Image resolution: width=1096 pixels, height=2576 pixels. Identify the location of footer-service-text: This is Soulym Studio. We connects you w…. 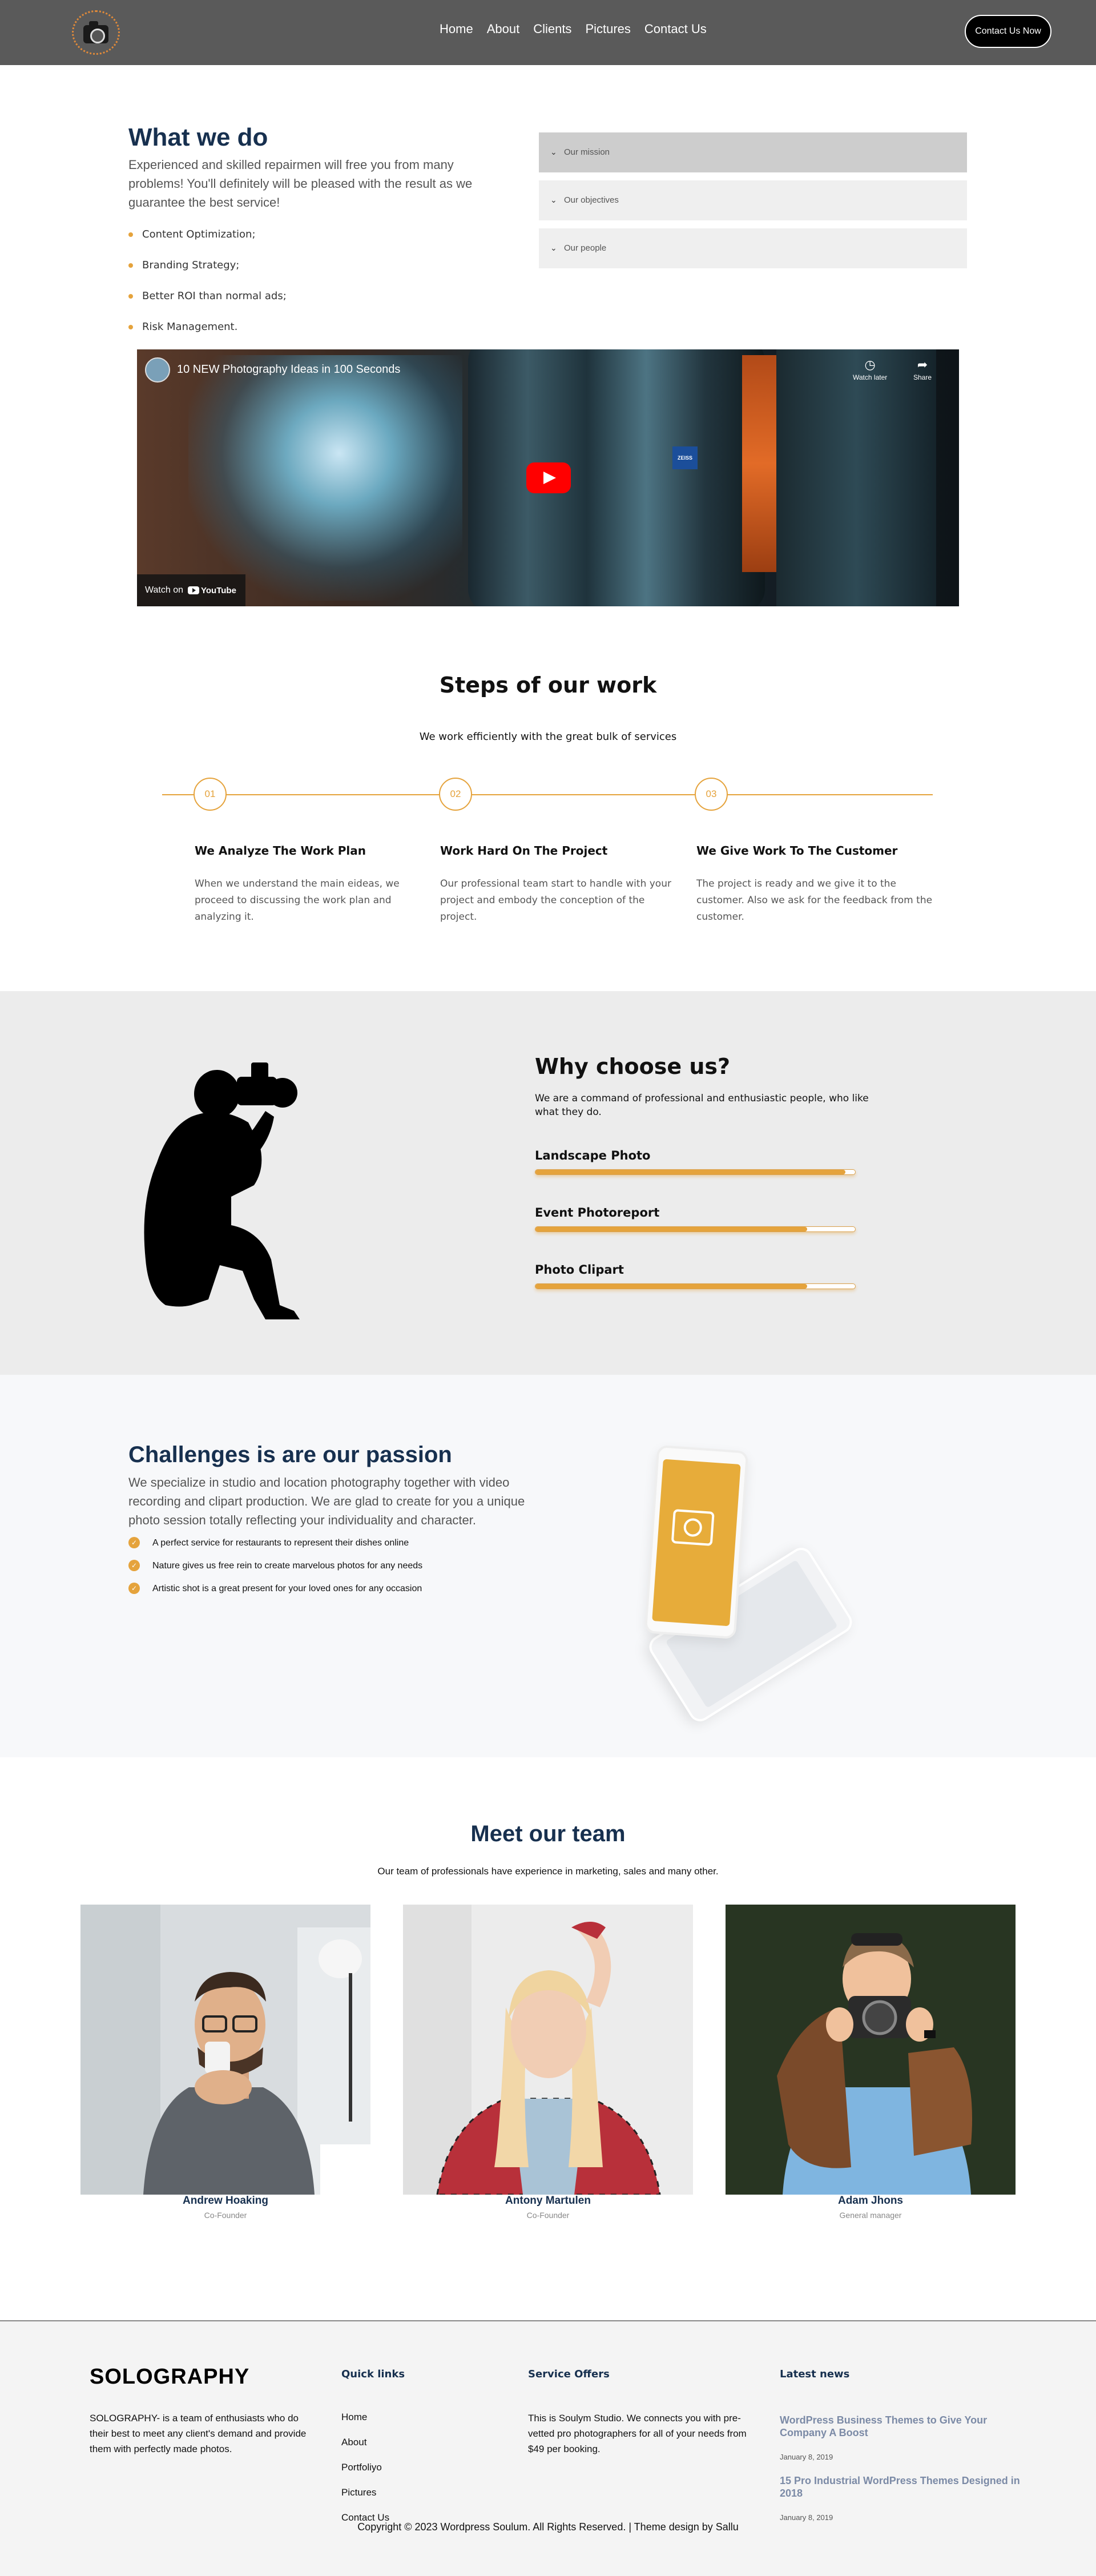
(637, 2433).